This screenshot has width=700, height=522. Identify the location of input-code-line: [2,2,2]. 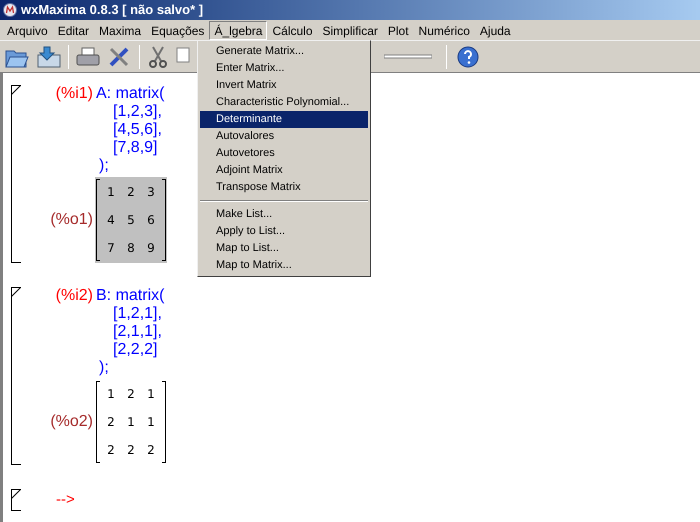
(135, 350).